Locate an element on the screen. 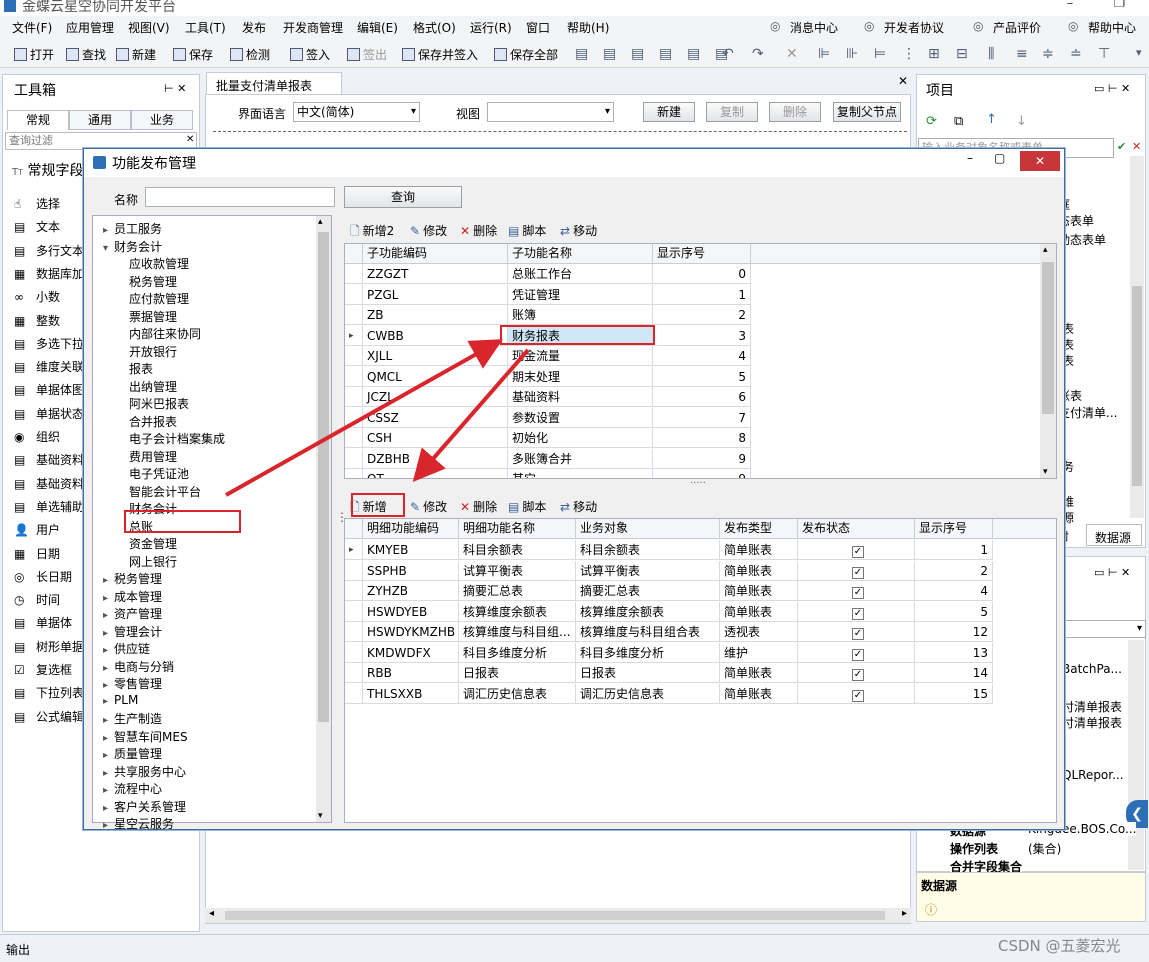 Image resolution: width=1149 pixels, height=962 pixels. arrow-tree-to-report is located at coordinates (364, 418).